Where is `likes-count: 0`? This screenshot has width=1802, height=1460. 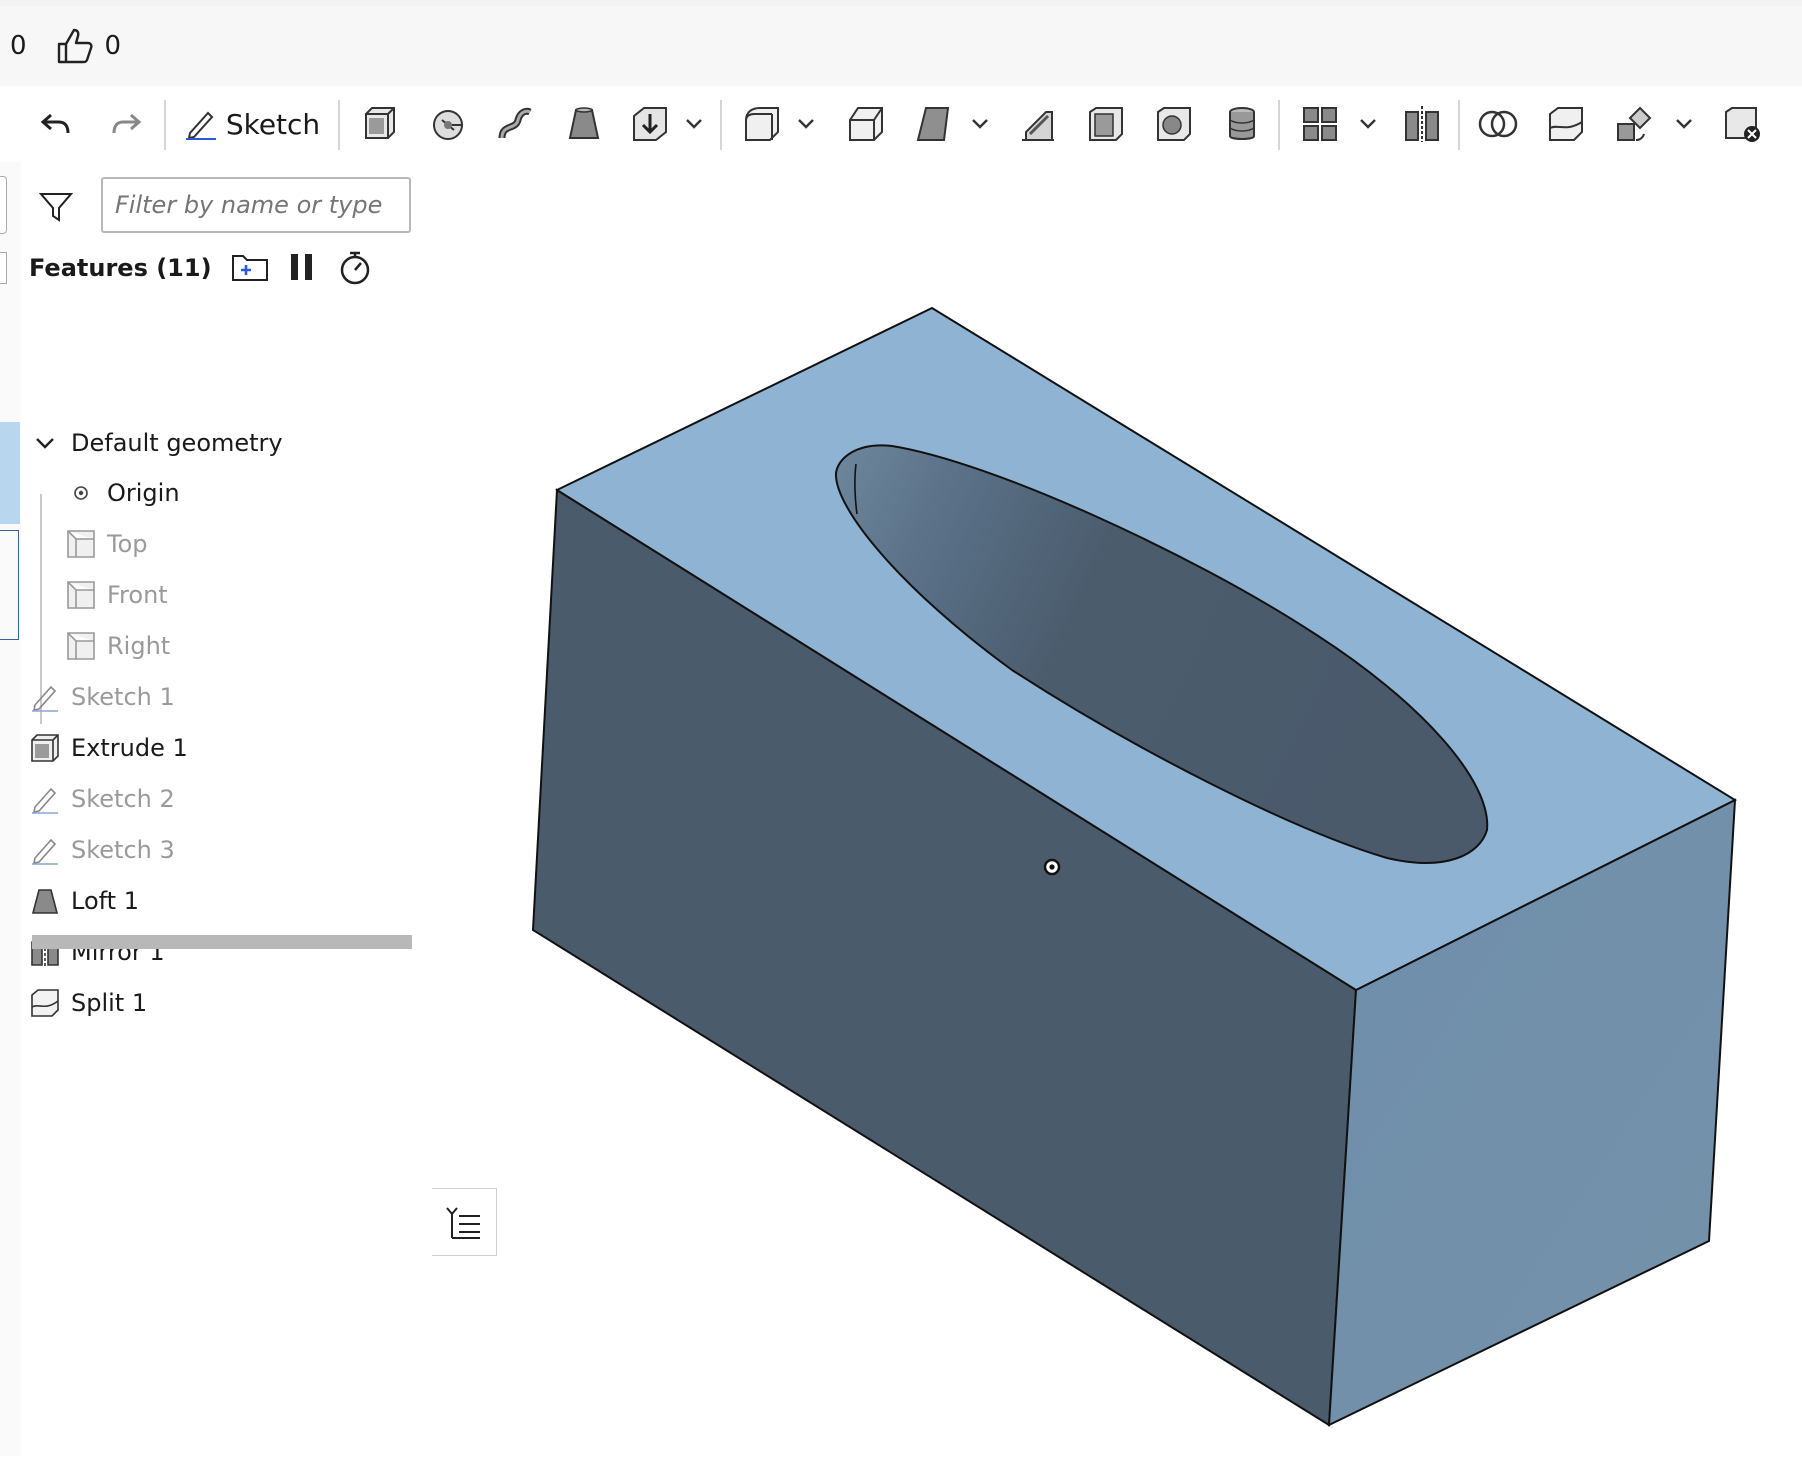
likes-count: 0 is located at coordinates (113, 46).